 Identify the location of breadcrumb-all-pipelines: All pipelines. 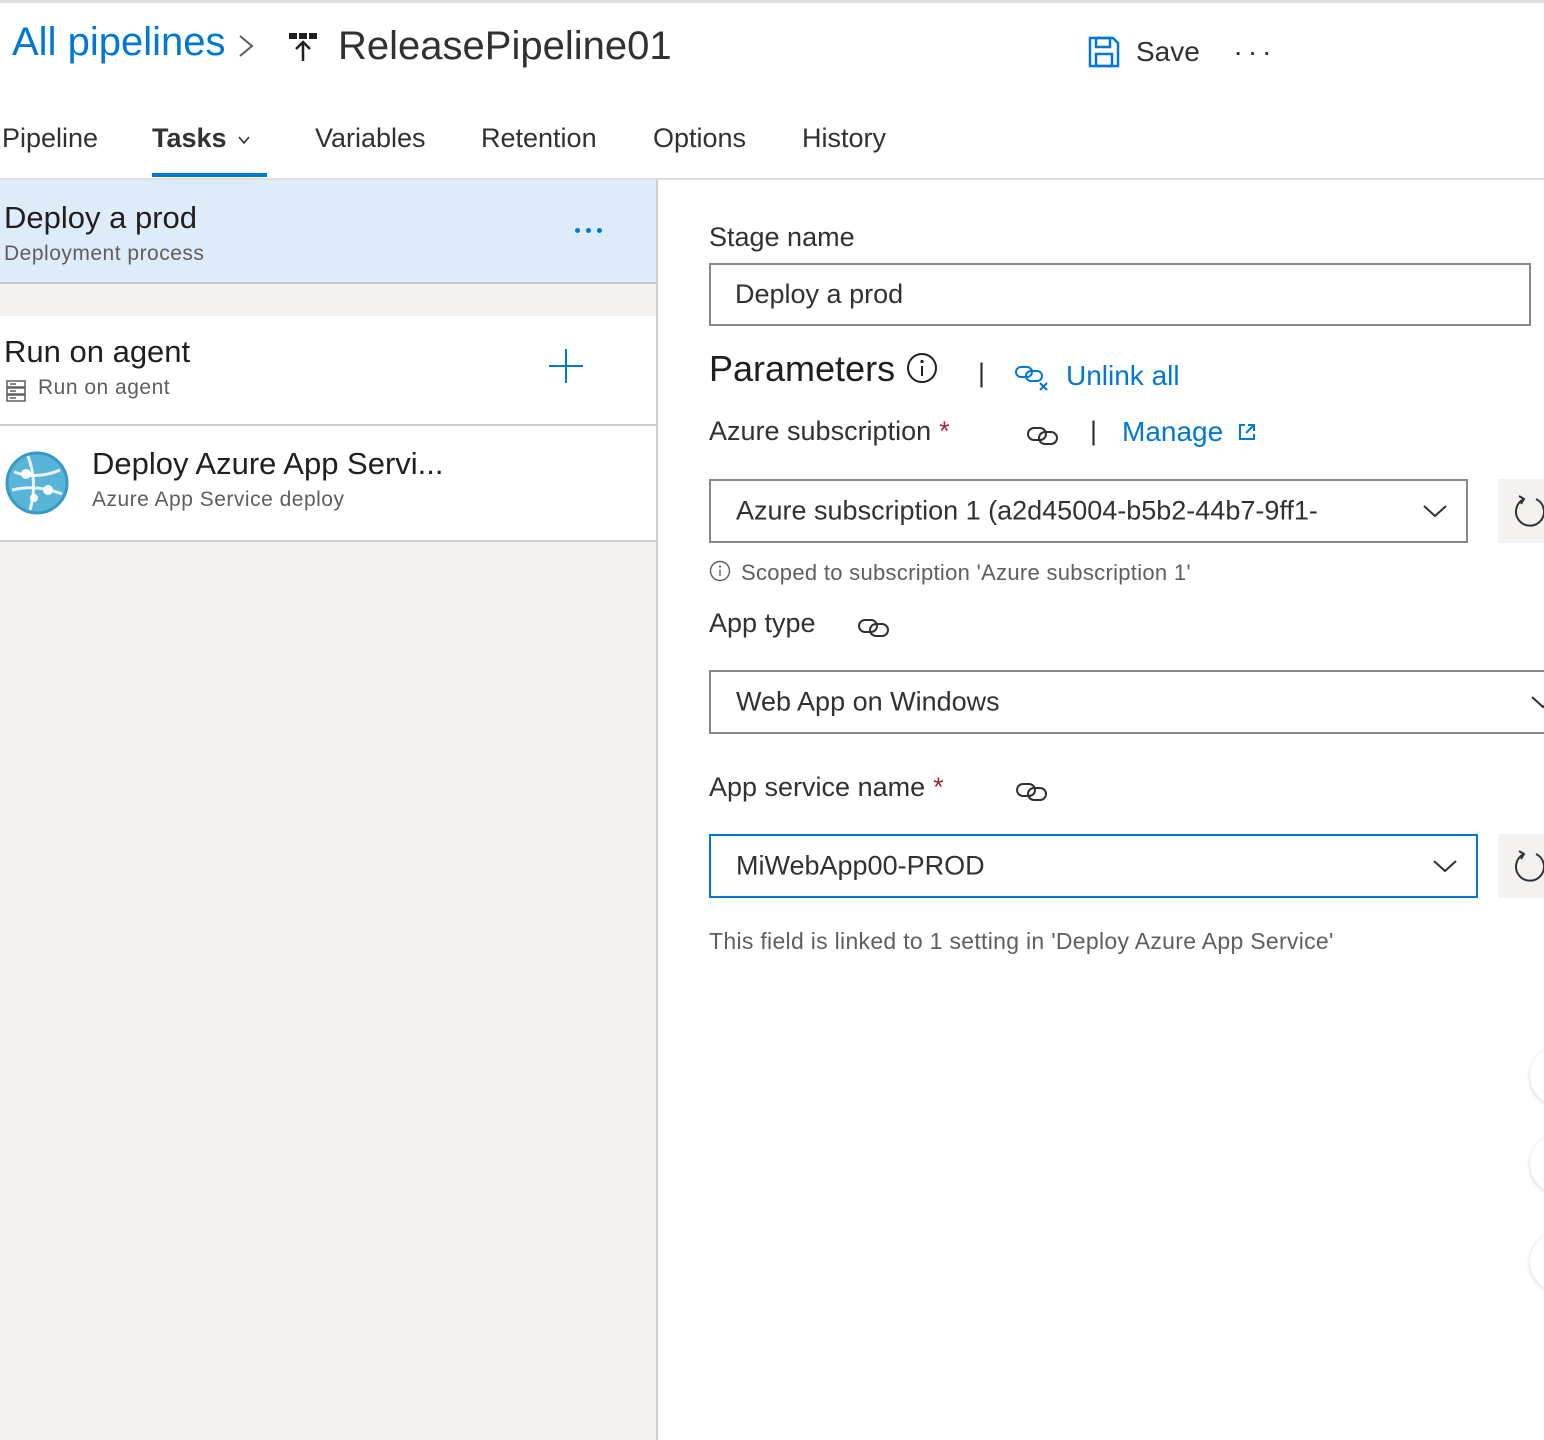
(118, 42).